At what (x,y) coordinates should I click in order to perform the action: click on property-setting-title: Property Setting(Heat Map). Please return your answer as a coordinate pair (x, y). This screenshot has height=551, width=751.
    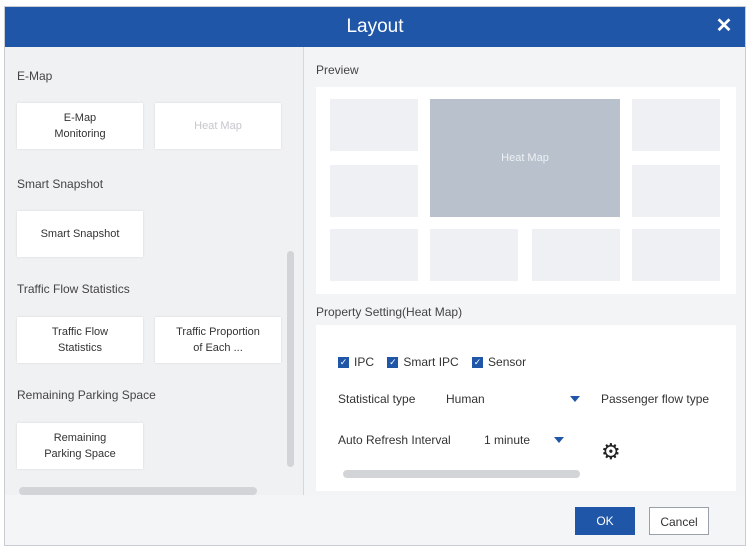
    Looking at the image, I should click on (389, 312).